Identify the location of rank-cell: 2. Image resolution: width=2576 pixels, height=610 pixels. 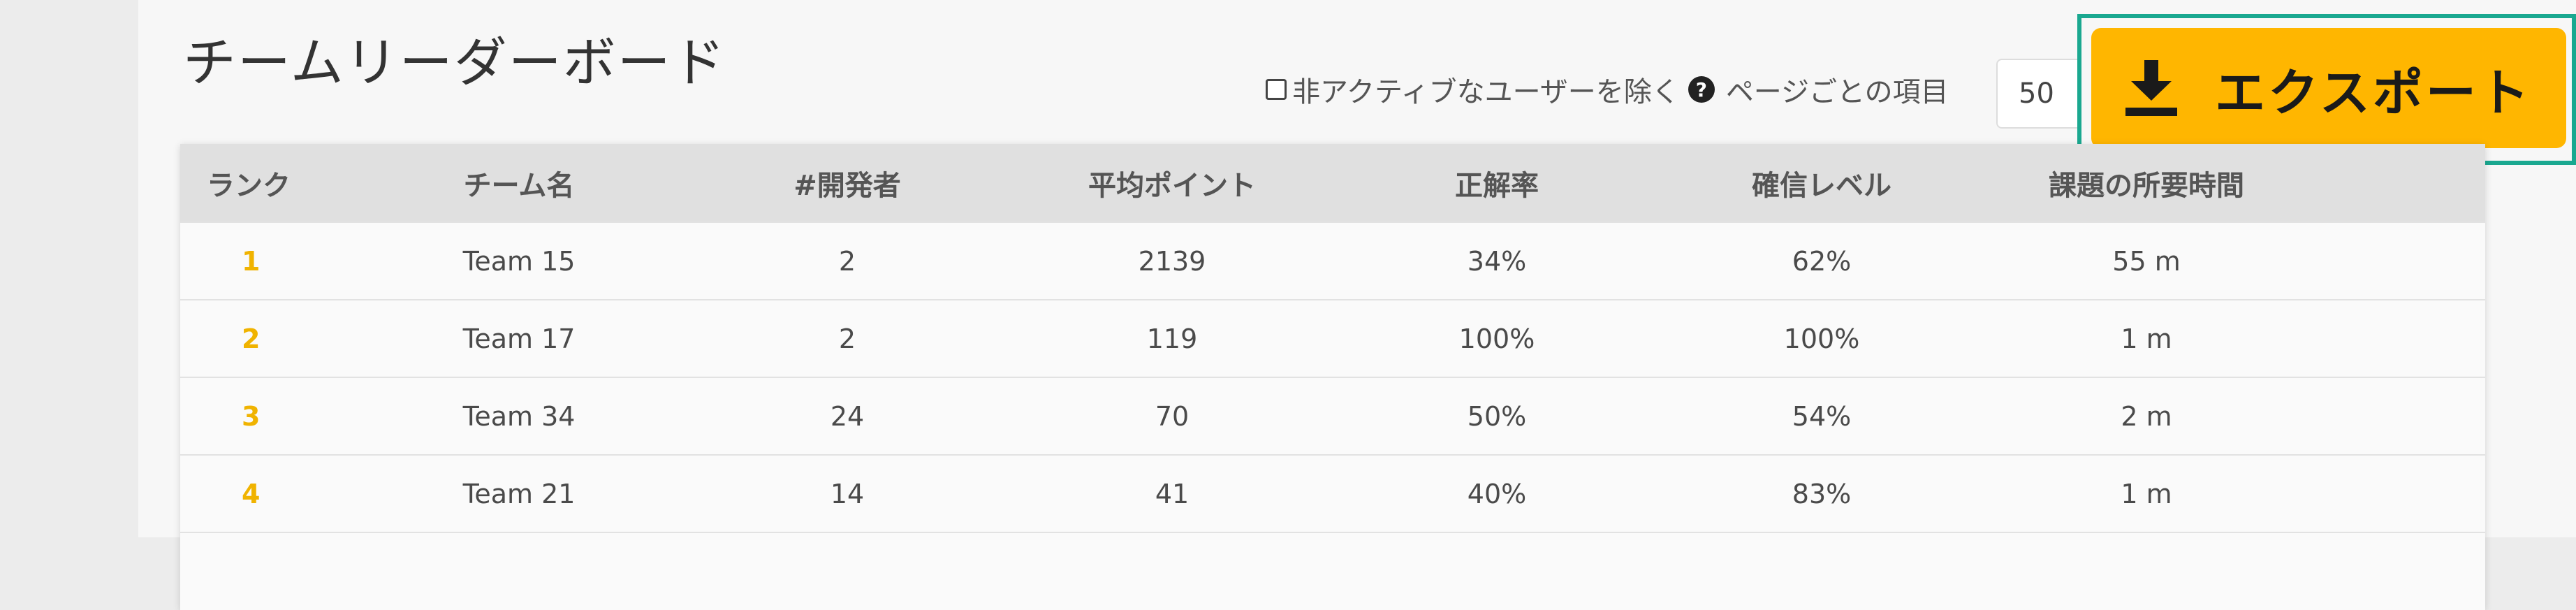
(252, 338).